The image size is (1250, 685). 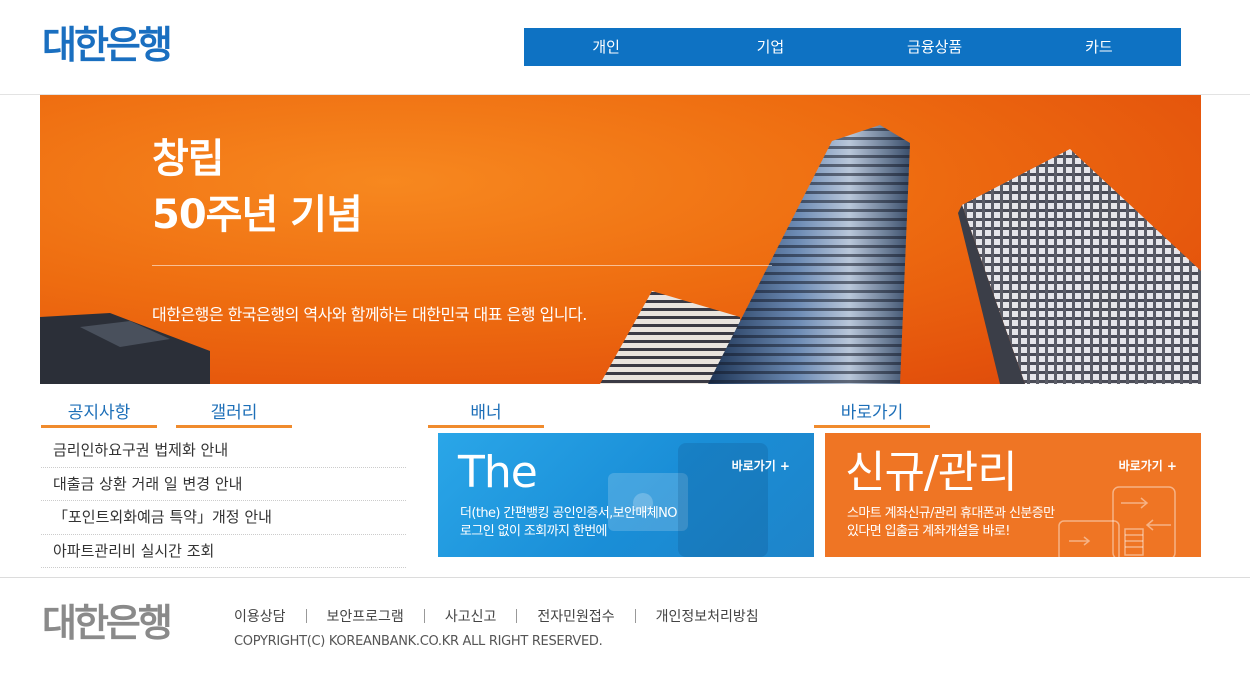 I want to click on notice-item: 대출금 상환 거래 일 변경 안내, so click(x=223, y=484).